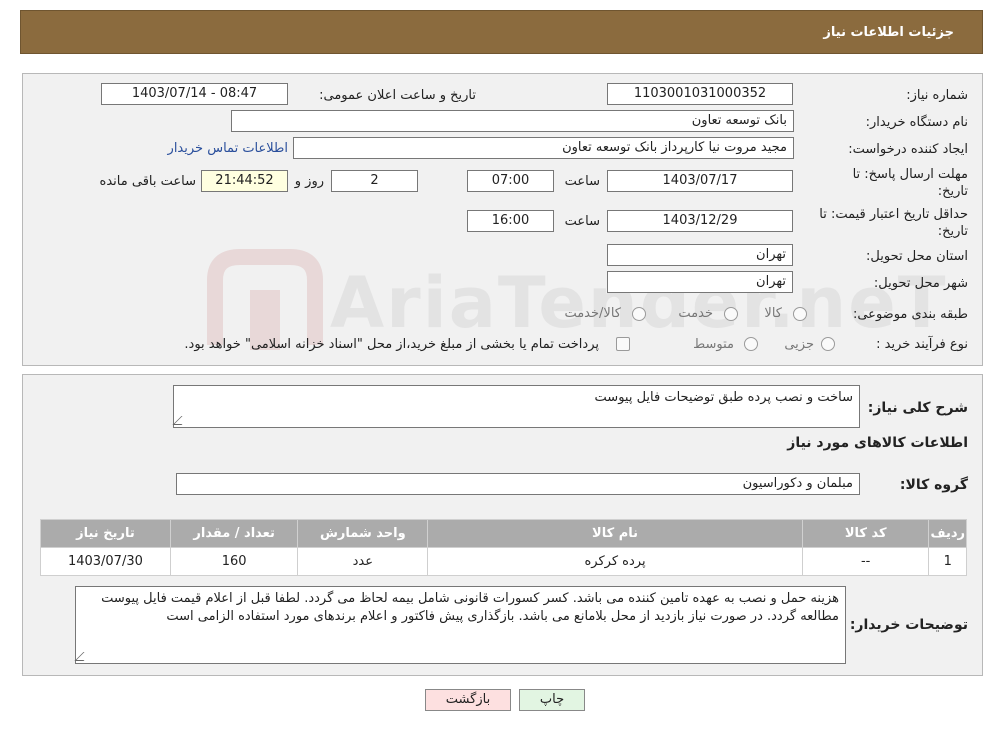  What do you see at coordinates (592, 313) in the screenshot?
I see `category-both-label: کالا/خدمت` at bounding box center [592, 313].